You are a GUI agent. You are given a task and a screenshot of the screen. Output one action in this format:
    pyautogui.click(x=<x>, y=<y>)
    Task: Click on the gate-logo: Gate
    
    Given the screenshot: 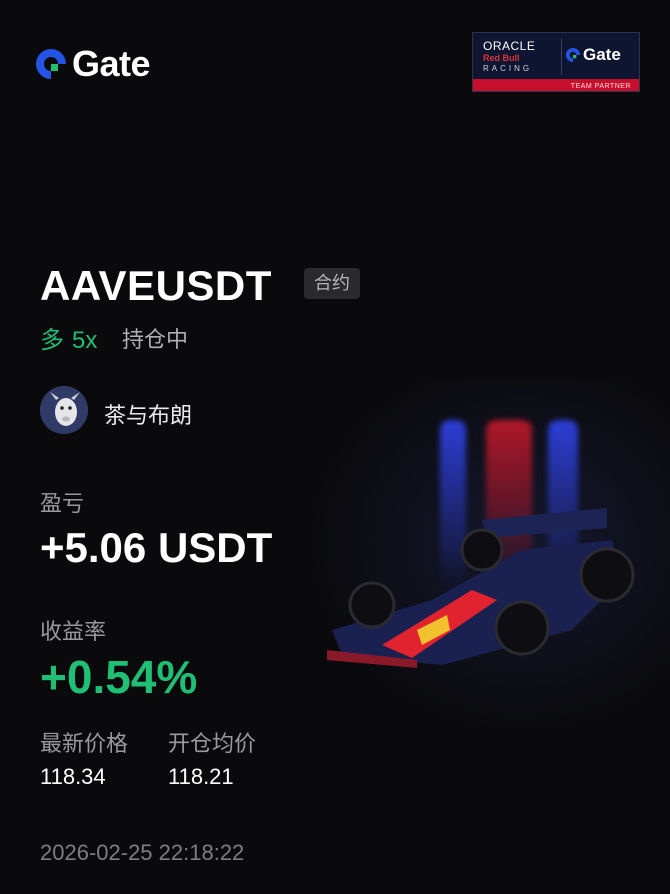 What is the action you would take?
    pyautogui.click(x=92, y=63)
    